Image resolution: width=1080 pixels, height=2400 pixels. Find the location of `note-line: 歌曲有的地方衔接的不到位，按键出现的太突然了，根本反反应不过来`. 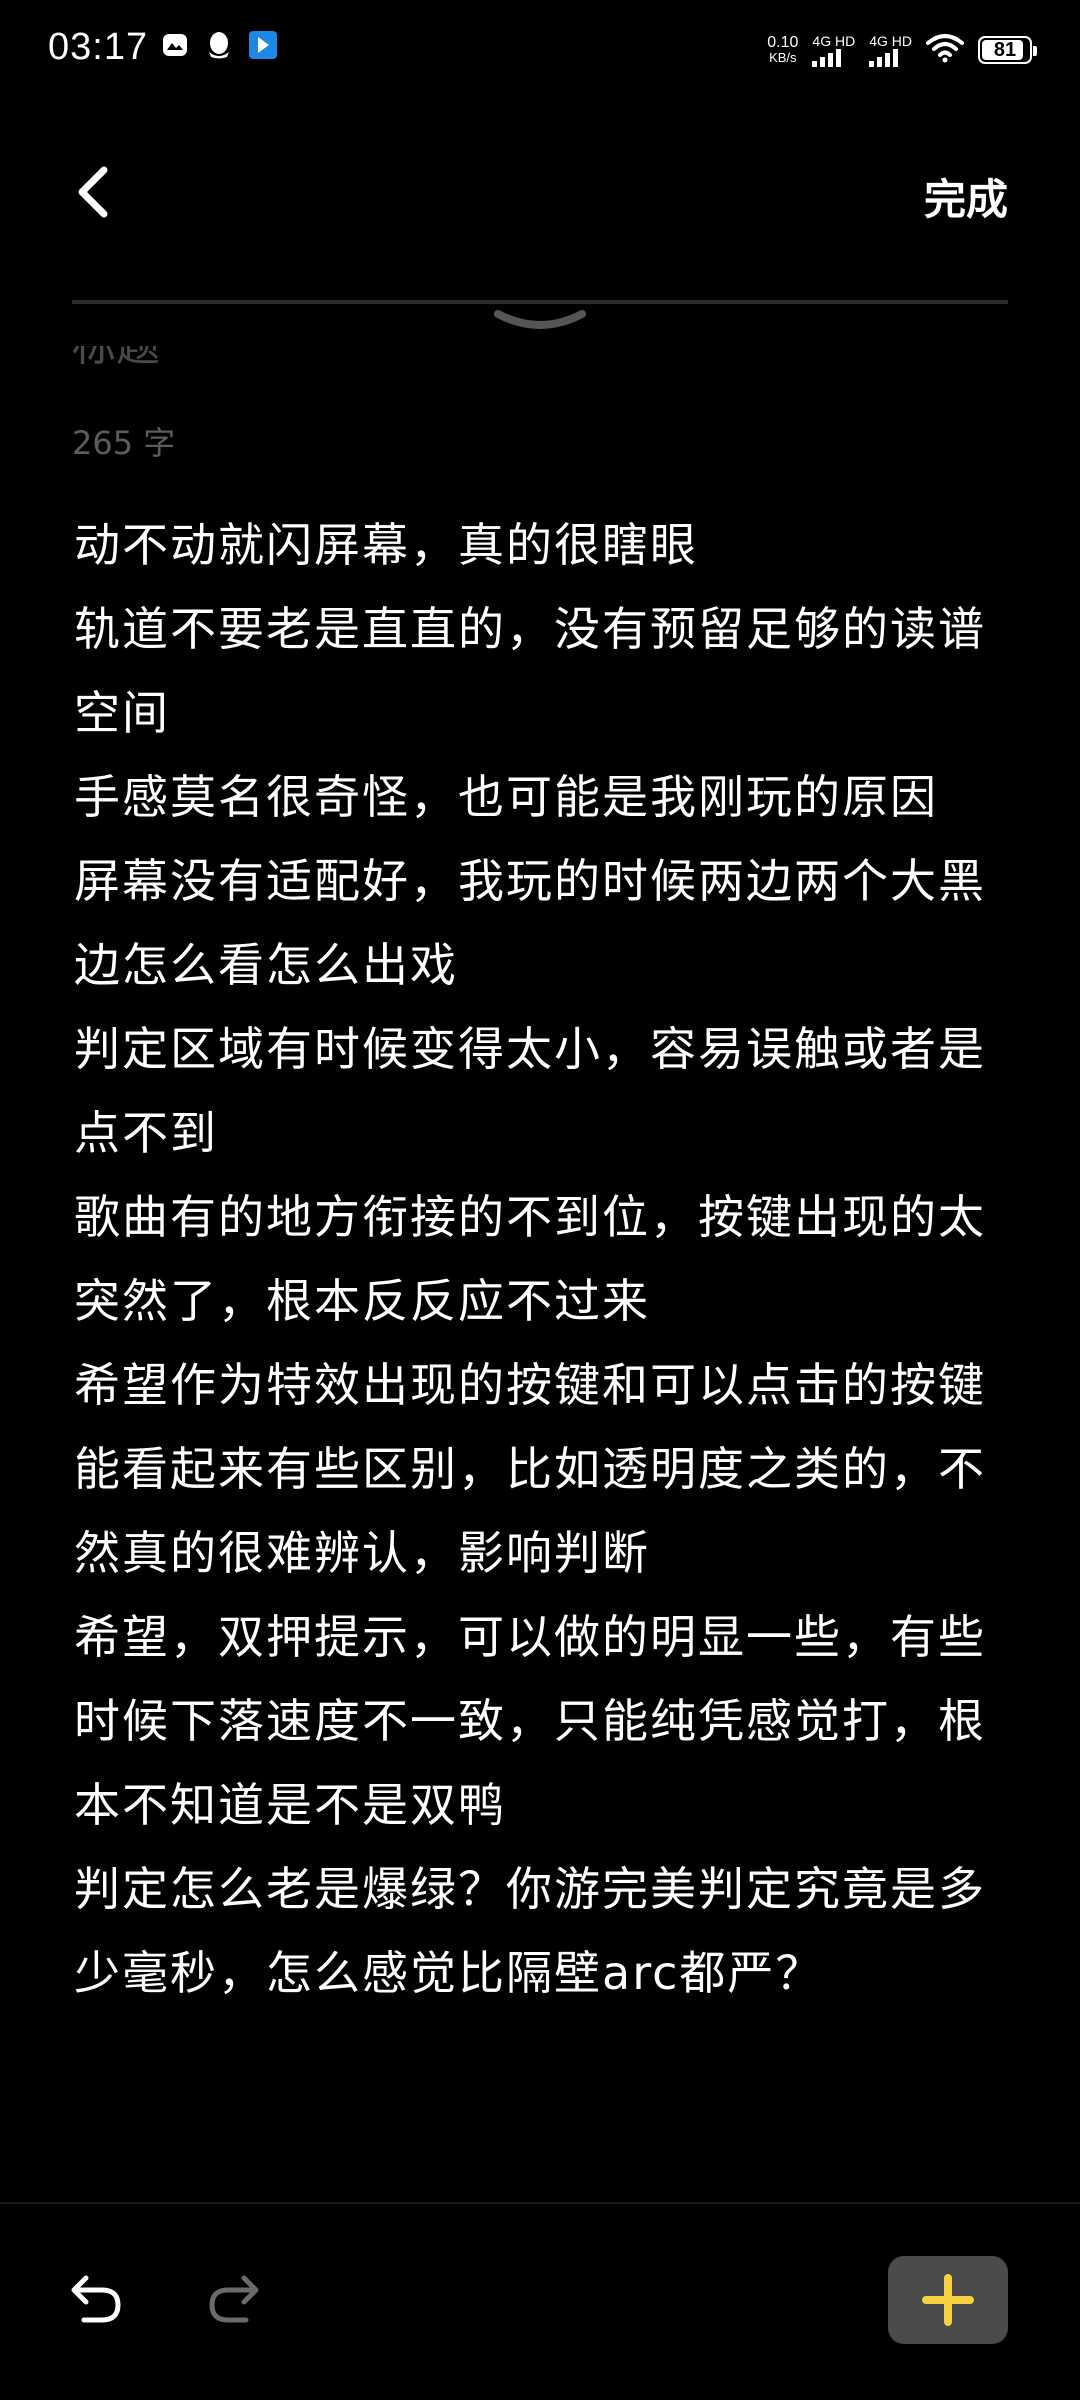

note-line: 歌曲有的地方衔接的不到位，按键出现的太突然了，根本反反应不过来 is located at coordinates (530, 1259).